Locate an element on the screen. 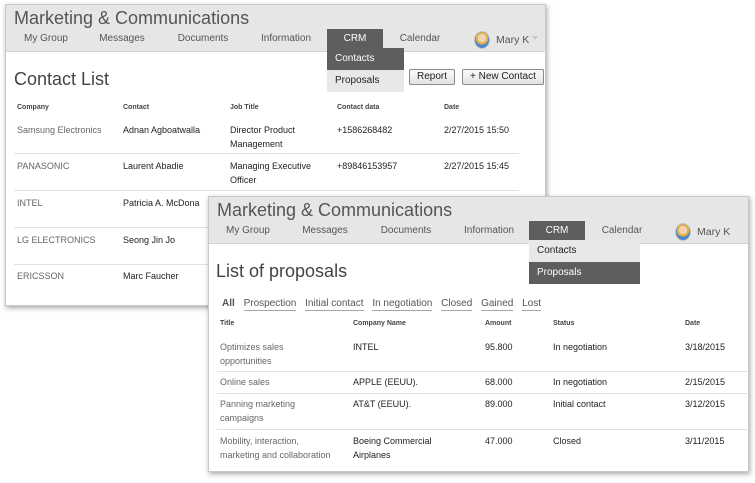 Image resolution: width=755 pixels, height=483 pixels. col-header-company: Company is located at coordinates (33, 107).